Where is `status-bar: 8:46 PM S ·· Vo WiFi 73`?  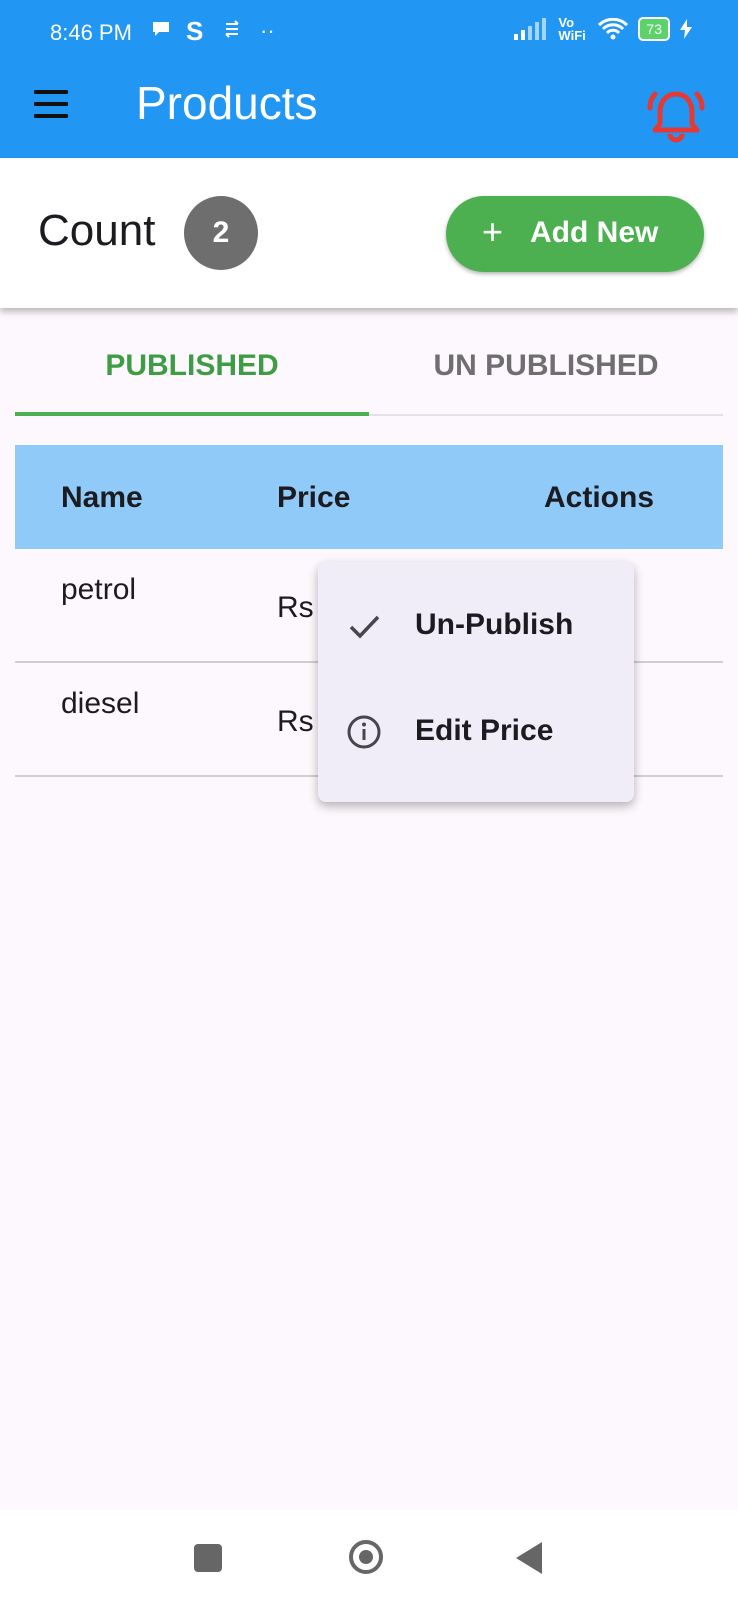
status-bar: 8:46 PM S ·· Vo WiFi 73 is located at coordinates (369, 33).